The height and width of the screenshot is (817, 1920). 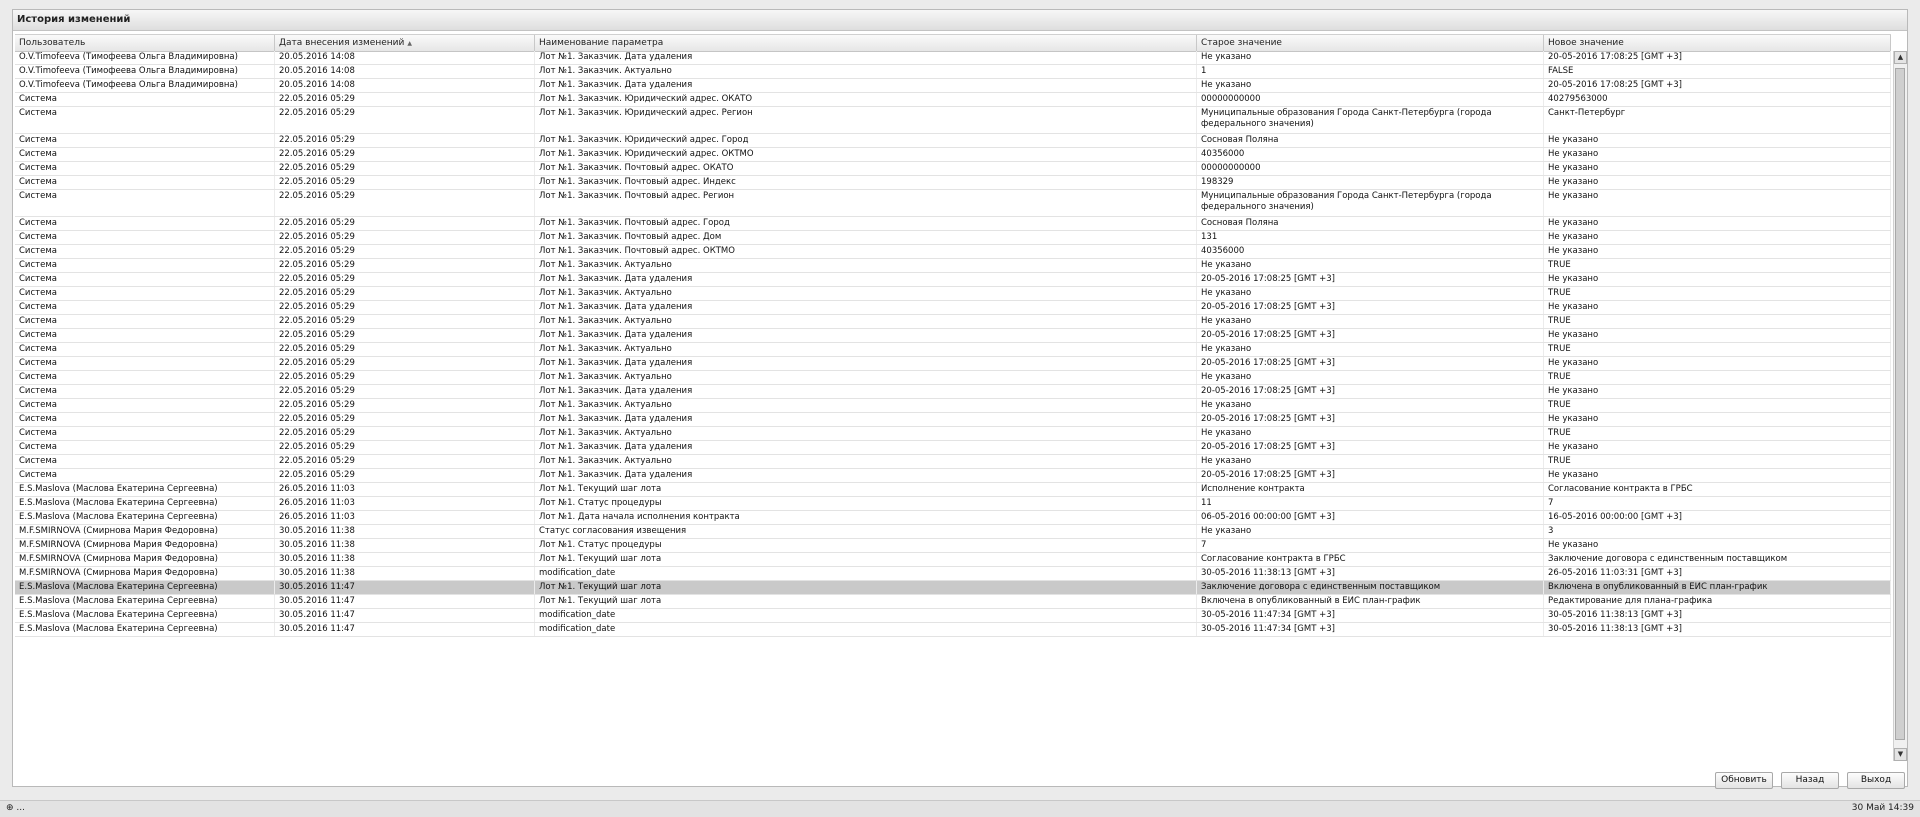 I want to click on scroll-down-icon: ▼, so click(x=1900, y=754).